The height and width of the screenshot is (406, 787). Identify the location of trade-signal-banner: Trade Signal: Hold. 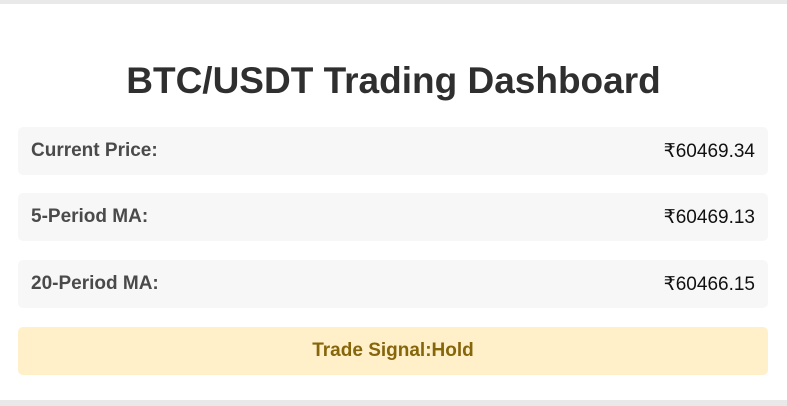
(393, 351).